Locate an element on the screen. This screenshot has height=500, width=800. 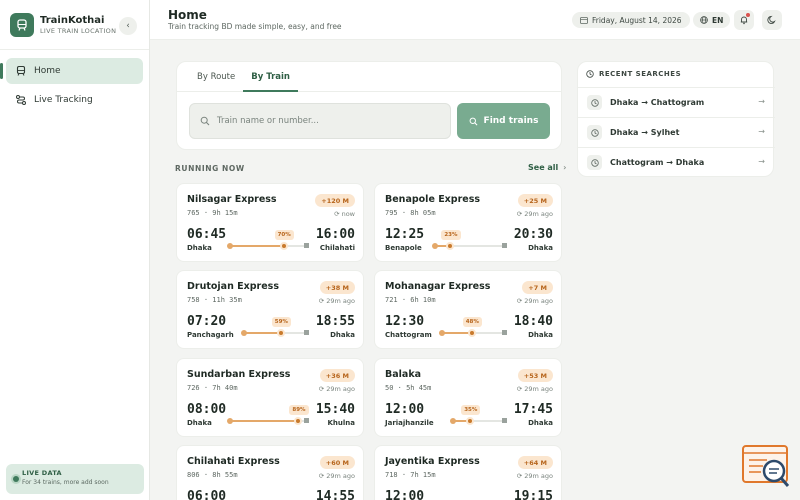
language-label: EN is located at coordinates (718, 20).